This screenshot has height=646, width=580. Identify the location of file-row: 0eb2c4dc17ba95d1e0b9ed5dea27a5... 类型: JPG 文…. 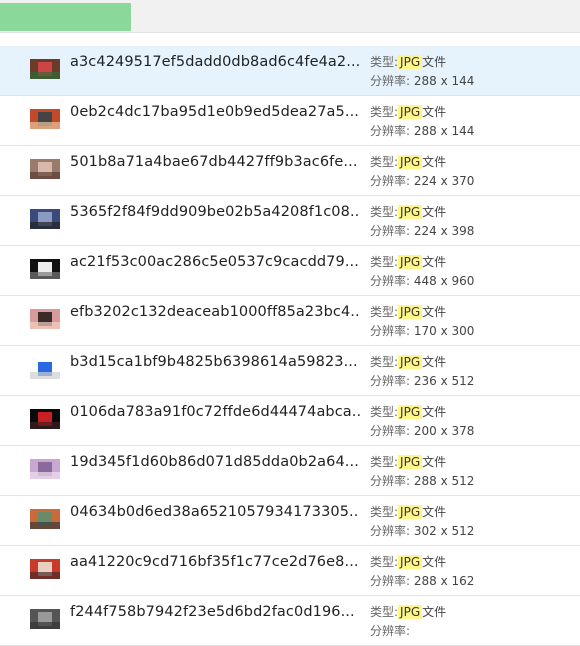
(290, 121).